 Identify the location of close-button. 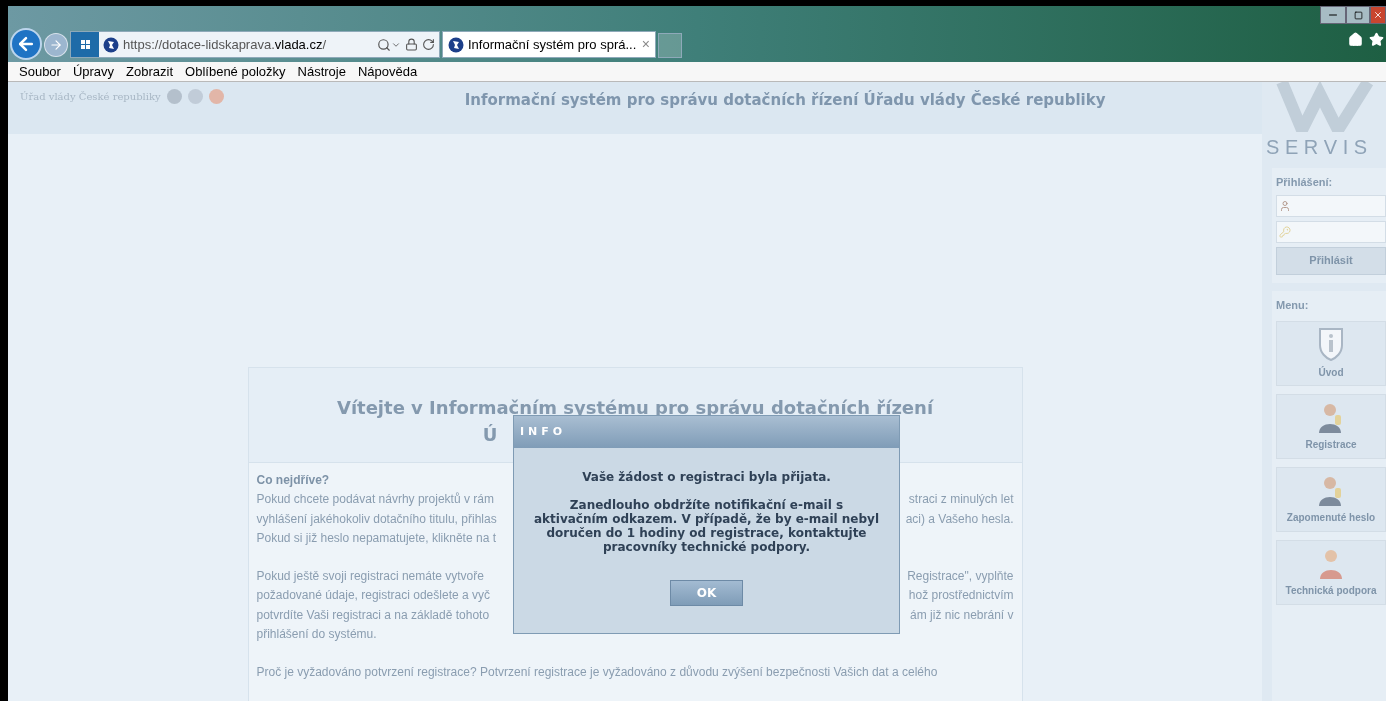
(1378, 15).